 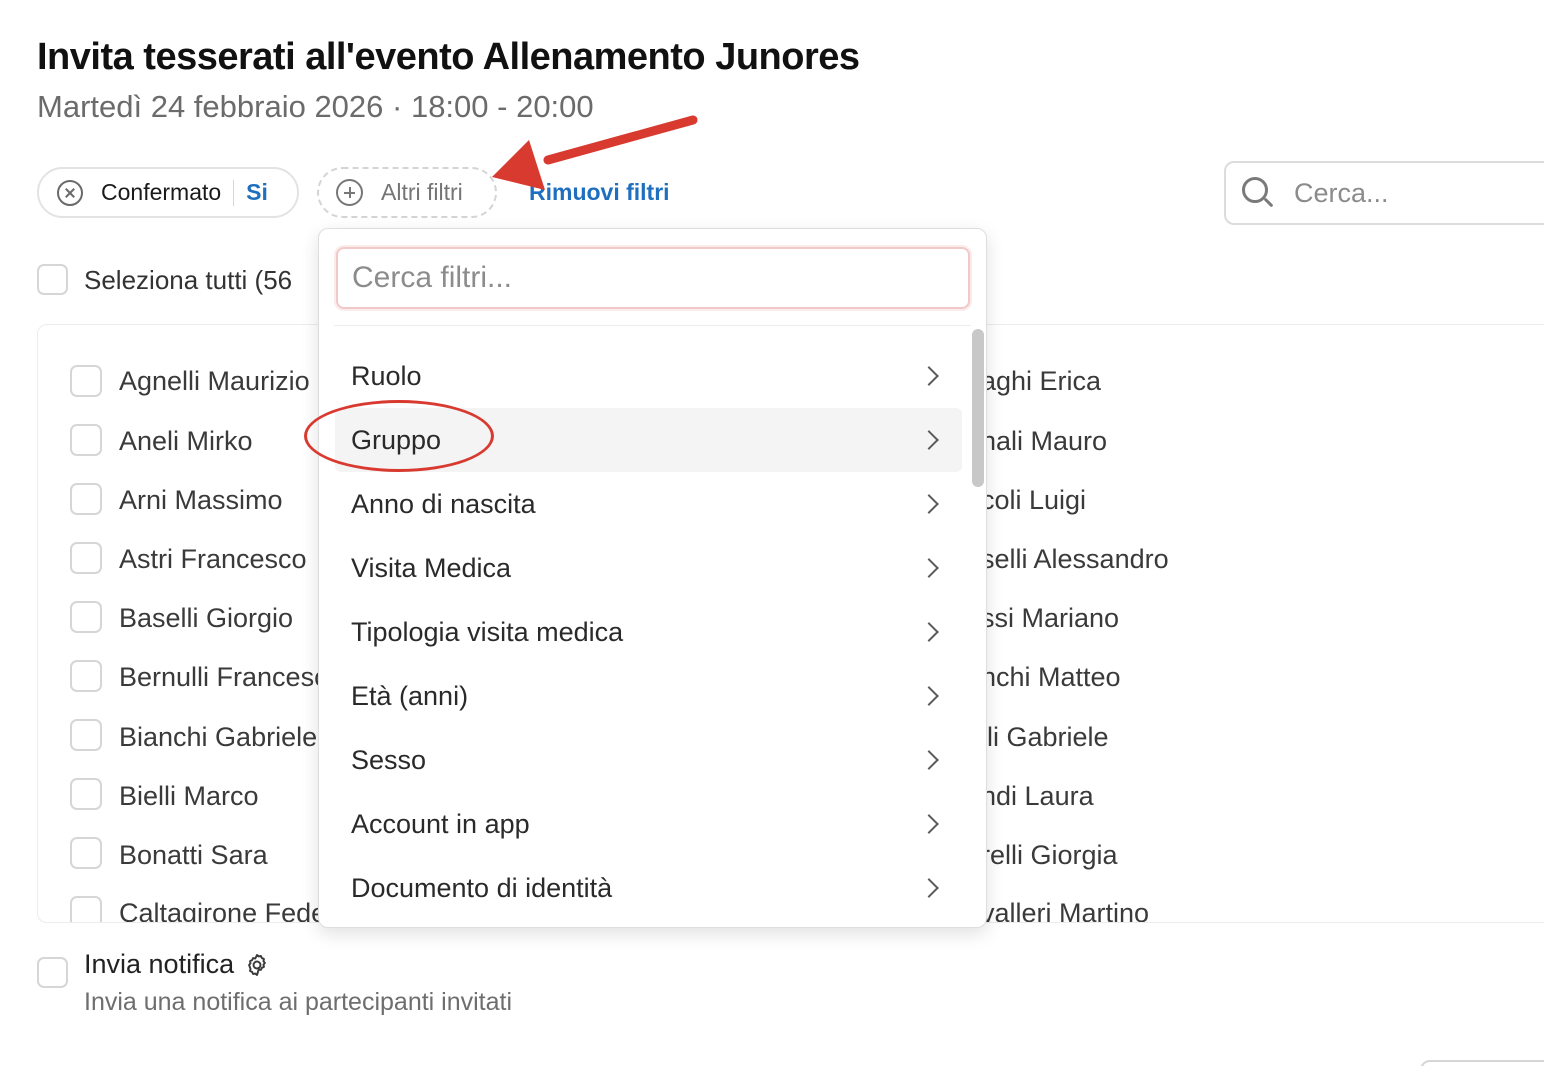 What do you see at coordinates (595, 152) in the screenshot?
I see `annotation-arrow` at bounding box center [595, 152].